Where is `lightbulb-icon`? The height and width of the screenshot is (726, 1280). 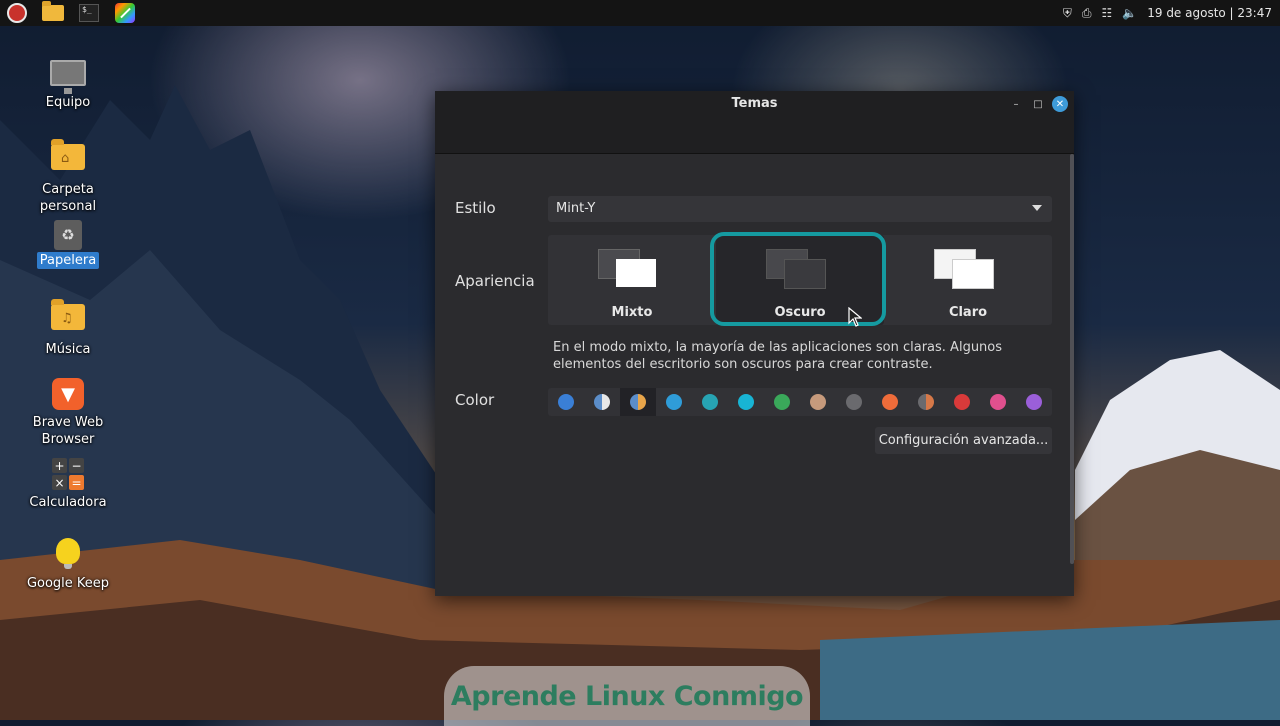 lightbulb-icon is located at coordinates (68, 553).